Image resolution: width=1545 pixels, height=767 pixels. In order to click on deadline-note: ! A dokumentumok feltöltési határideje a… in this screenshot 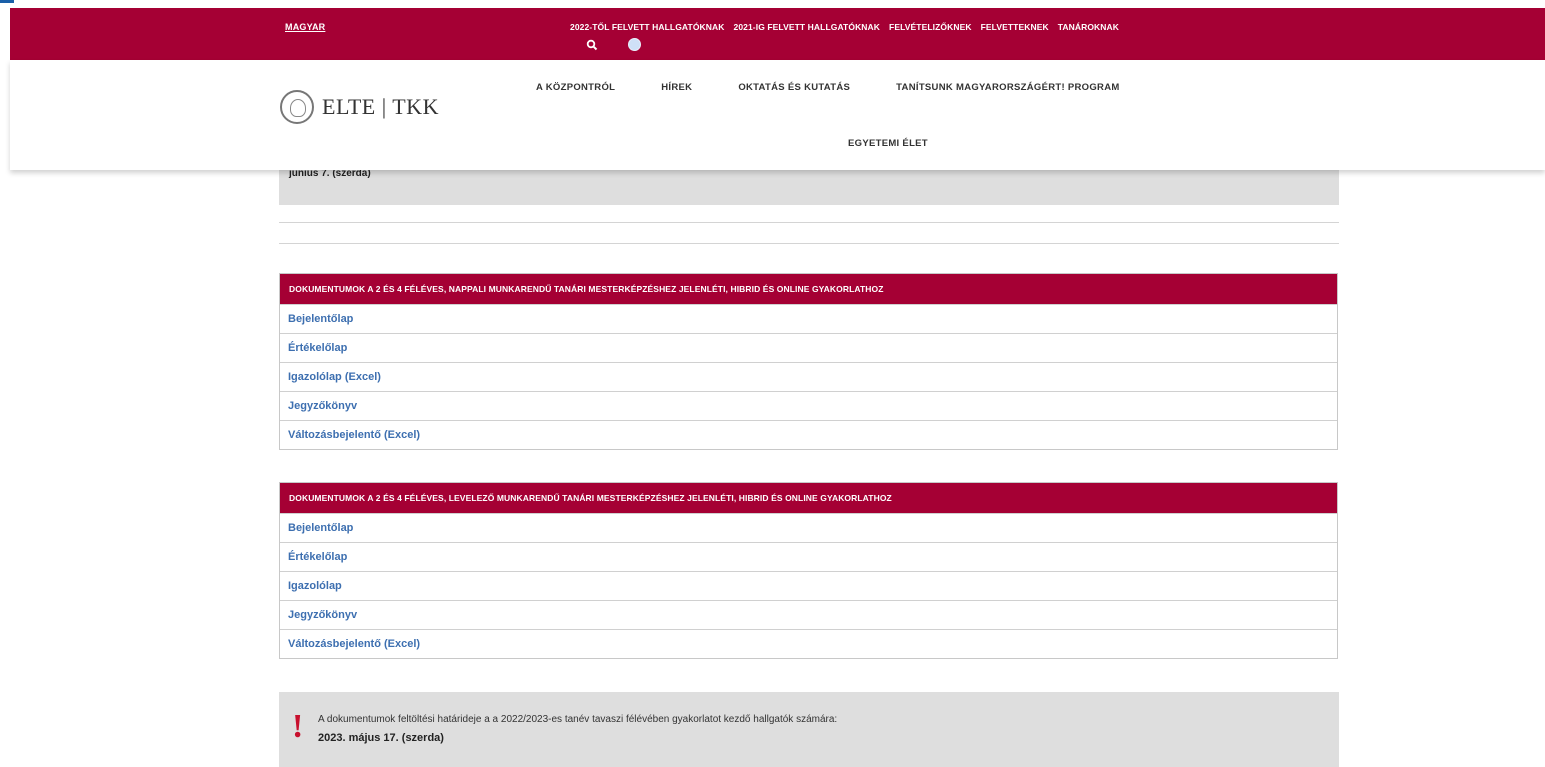, I will do `click(809, 729)`.